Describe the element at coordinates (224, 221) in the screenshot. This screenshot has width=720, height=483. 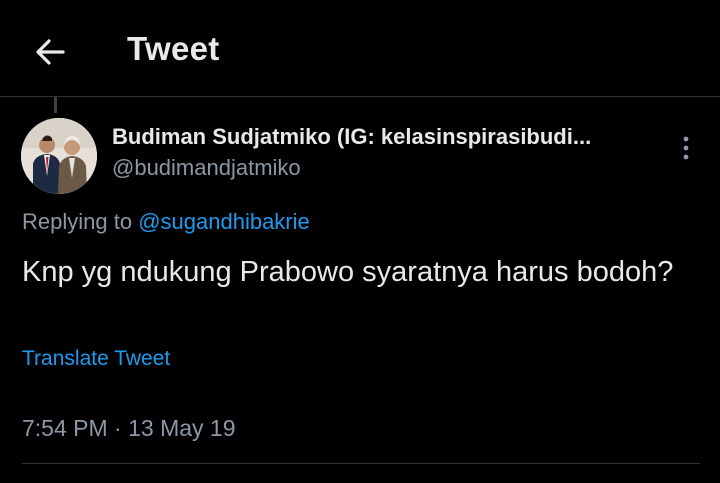
I see `replying-to-link: @sugandhibakrie` at that location.